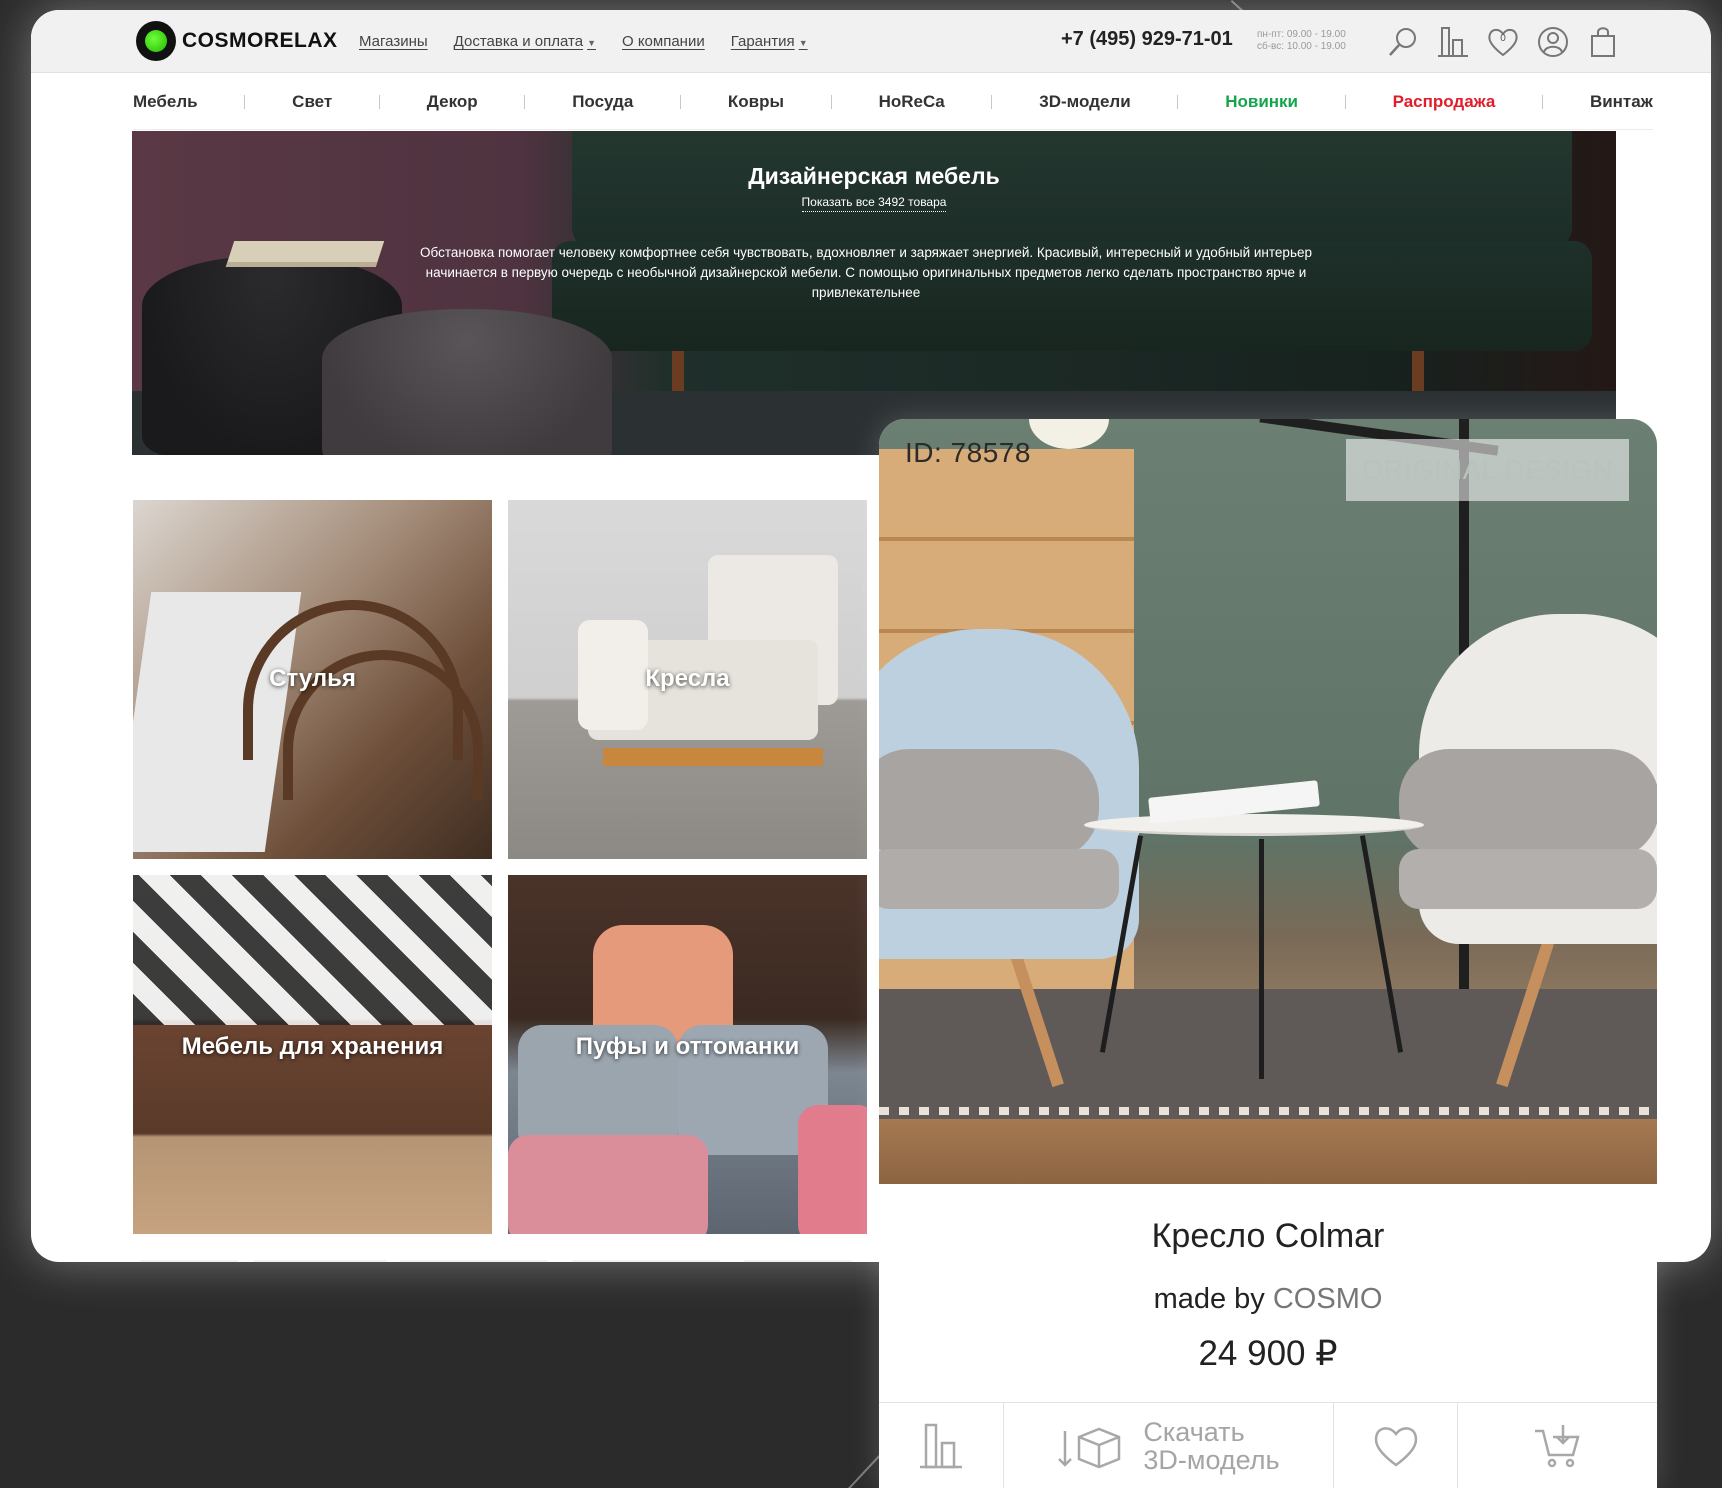 This screenshot has height=1488, width=1722. What do you see at coordinates (1328, 1299) in the screenshot?
I see `brand-name: COSMO` at bounding box center [1328, 1299].